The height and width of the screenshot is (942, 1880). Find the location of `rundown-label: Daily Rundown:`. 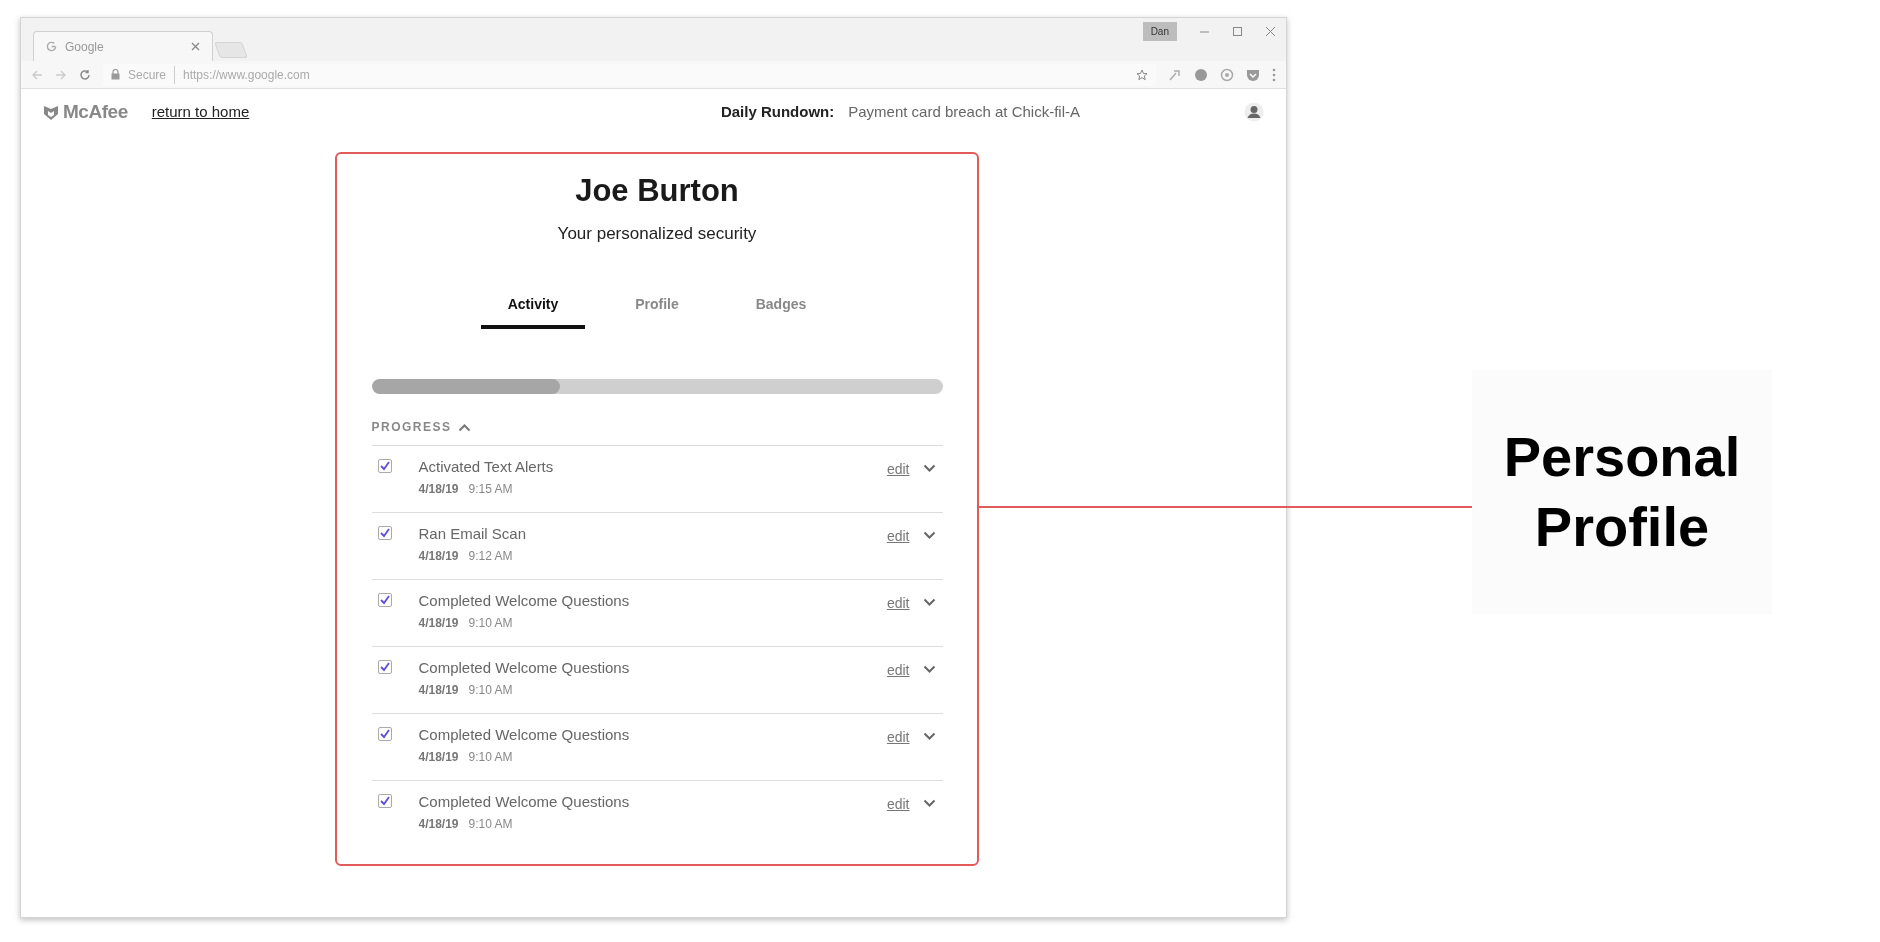

rundown-label: Daily Rundown: is located at coordinates (777, 111).